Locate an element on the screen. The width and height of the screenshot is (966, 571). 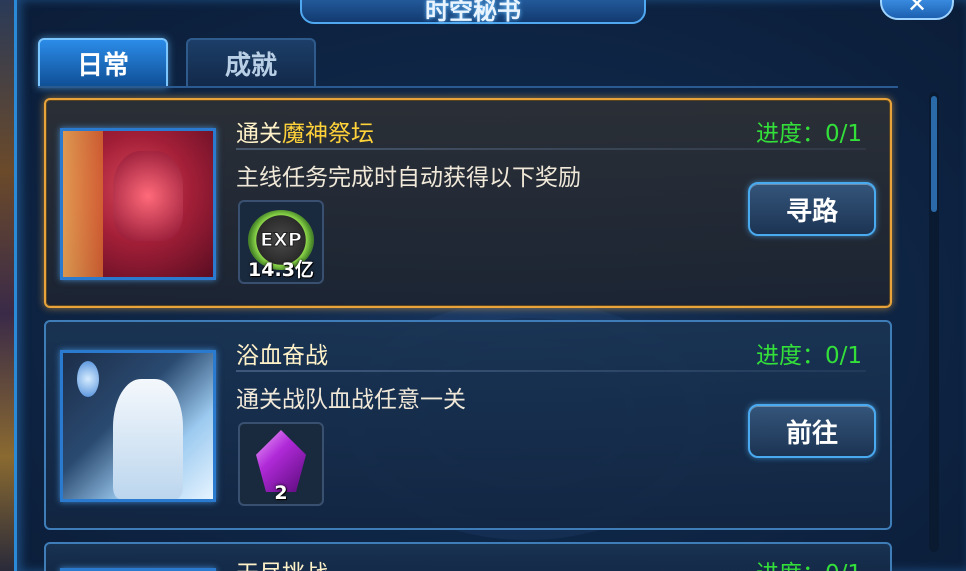
go-button: 前往 is located at coordinates (812, 431).